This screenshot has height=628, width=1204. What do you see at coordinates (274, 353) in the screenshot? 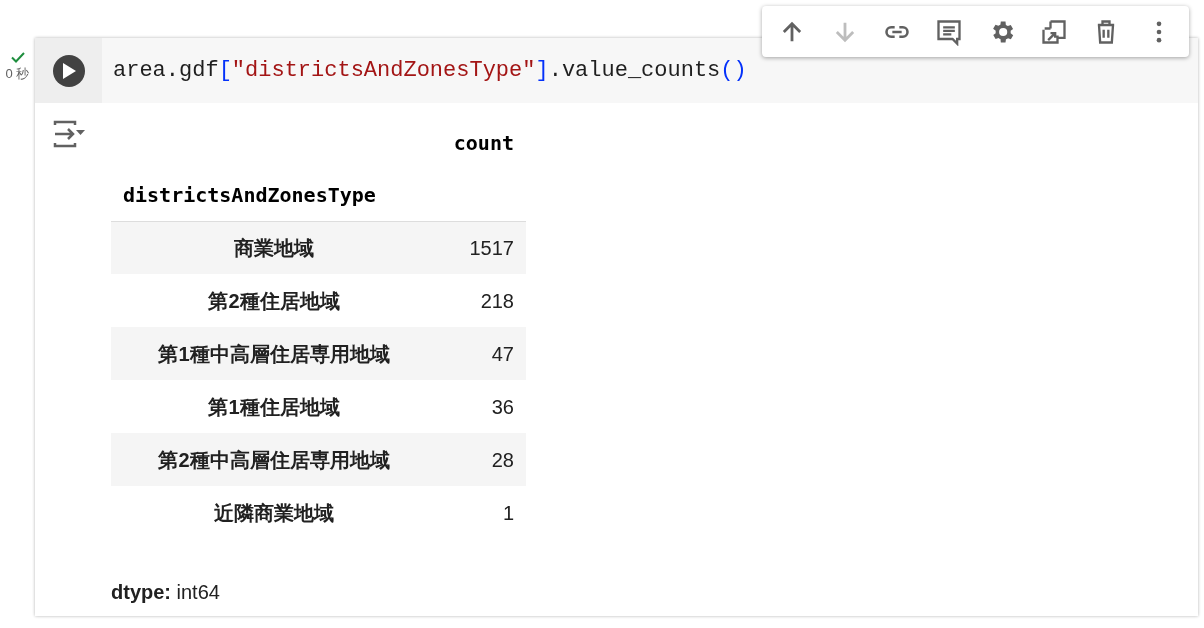
I see `row-label: 第1種中高層住居専用地域` at bounding box center [274, 353].